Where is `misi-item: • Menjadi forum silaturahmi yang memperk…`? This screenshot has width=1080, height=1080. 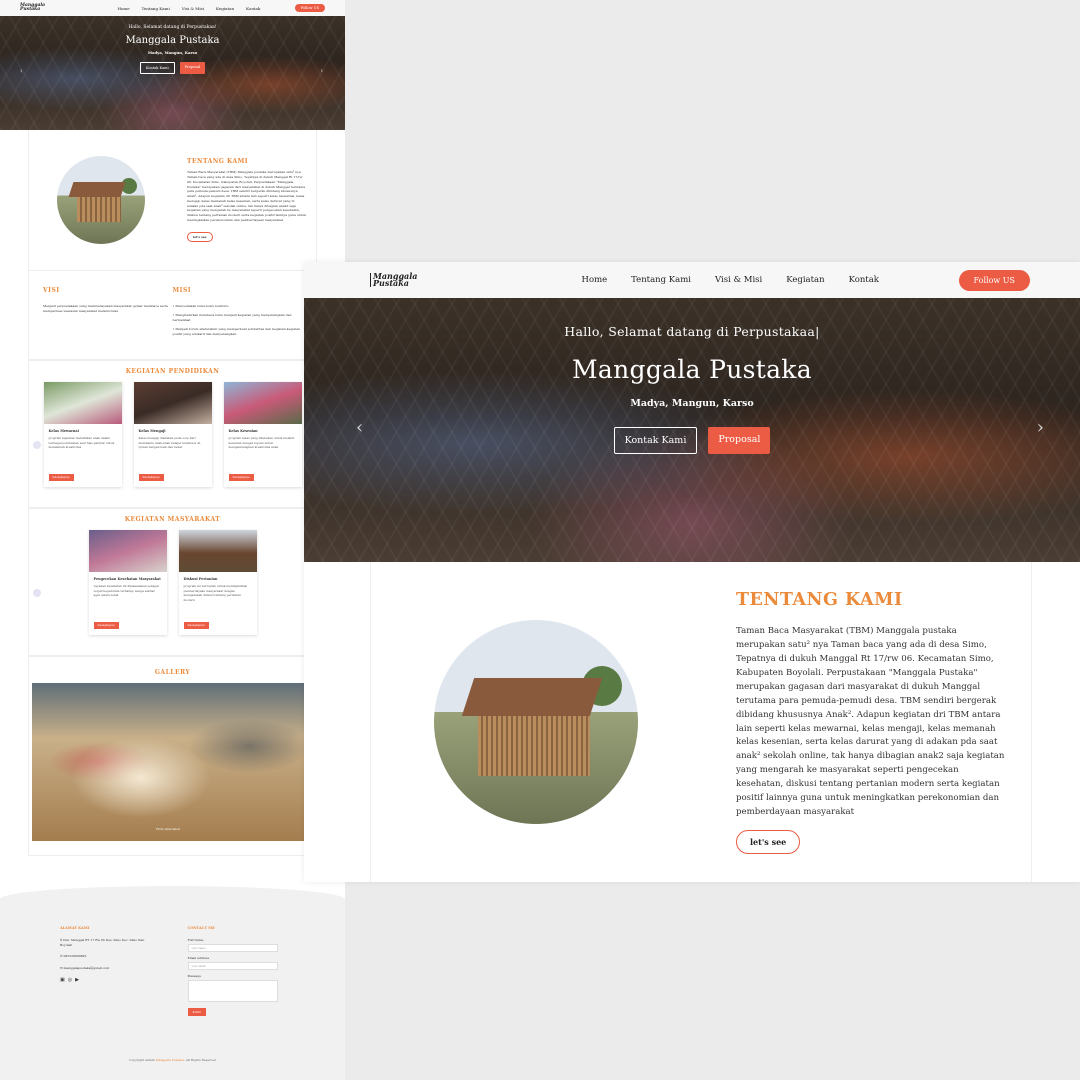 misi-item: • Menjadi forum silaturahmi yang memperk… is located at coordinates (236, 331).